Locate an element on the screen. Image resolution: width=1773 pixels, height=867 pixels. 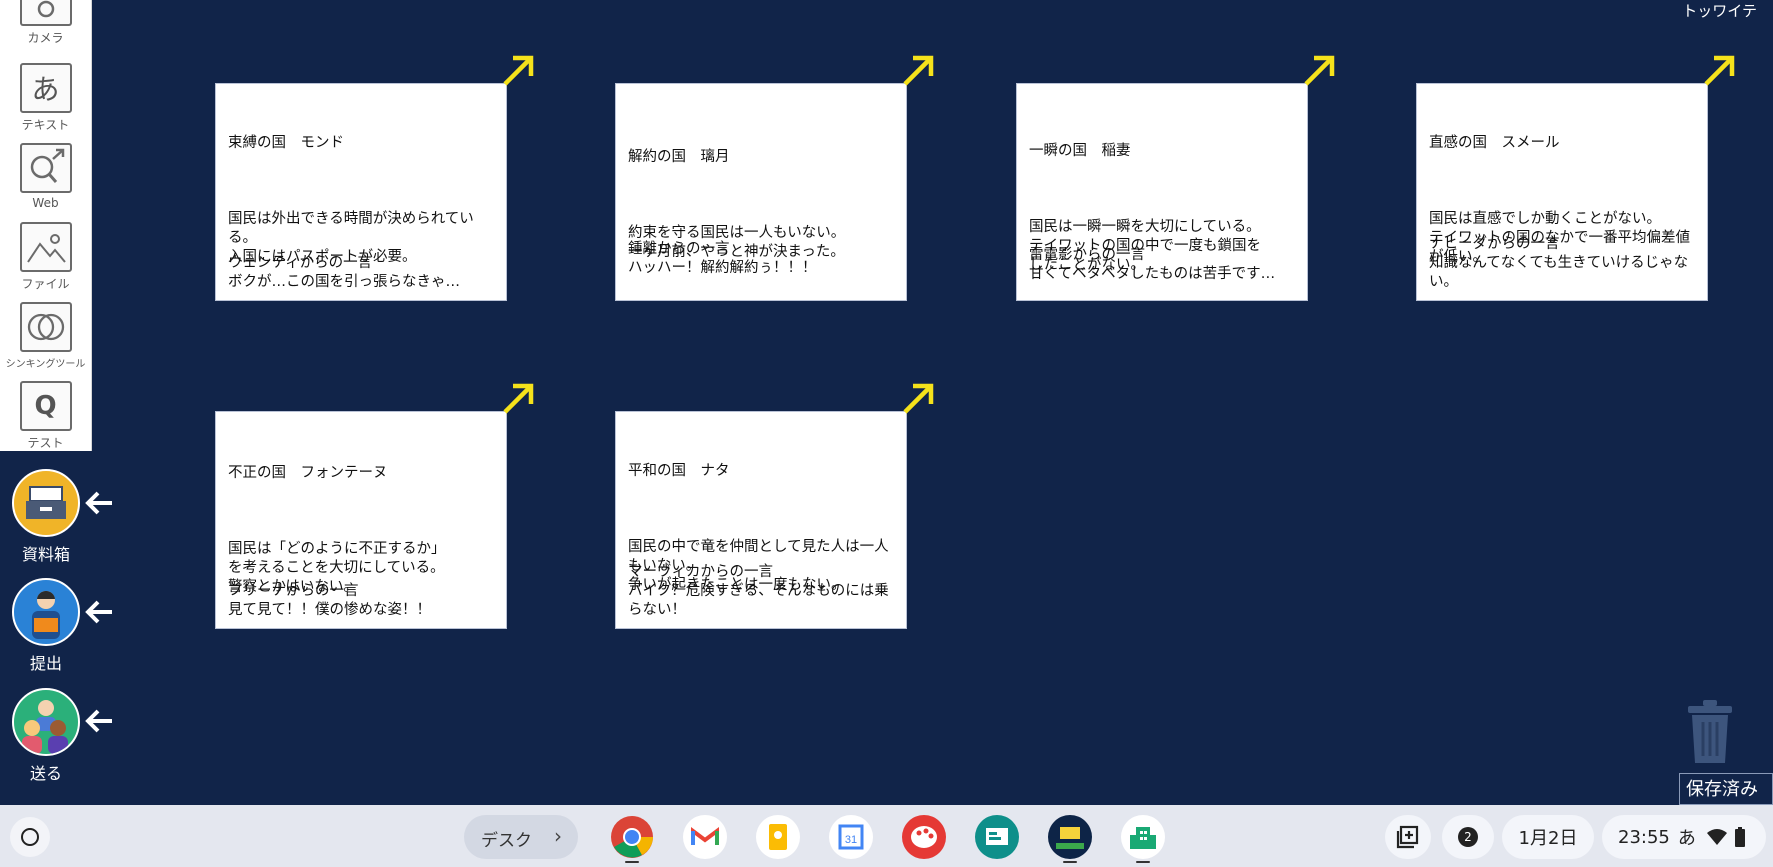
keep-icon is located at coordinates (778, 837).